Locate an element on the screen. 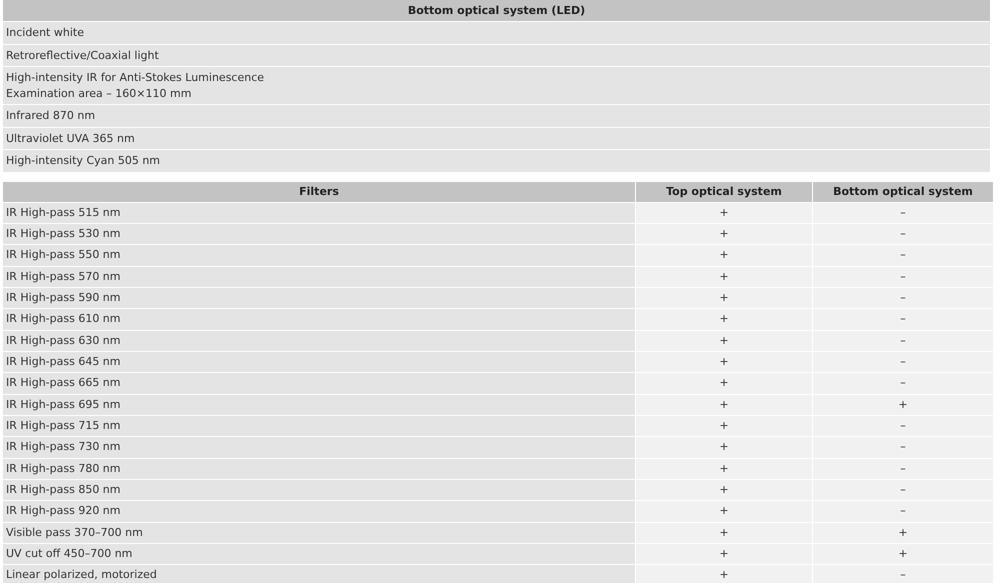  table-cell: IR High-pass 730 nm is located at coordinates (319, 447).